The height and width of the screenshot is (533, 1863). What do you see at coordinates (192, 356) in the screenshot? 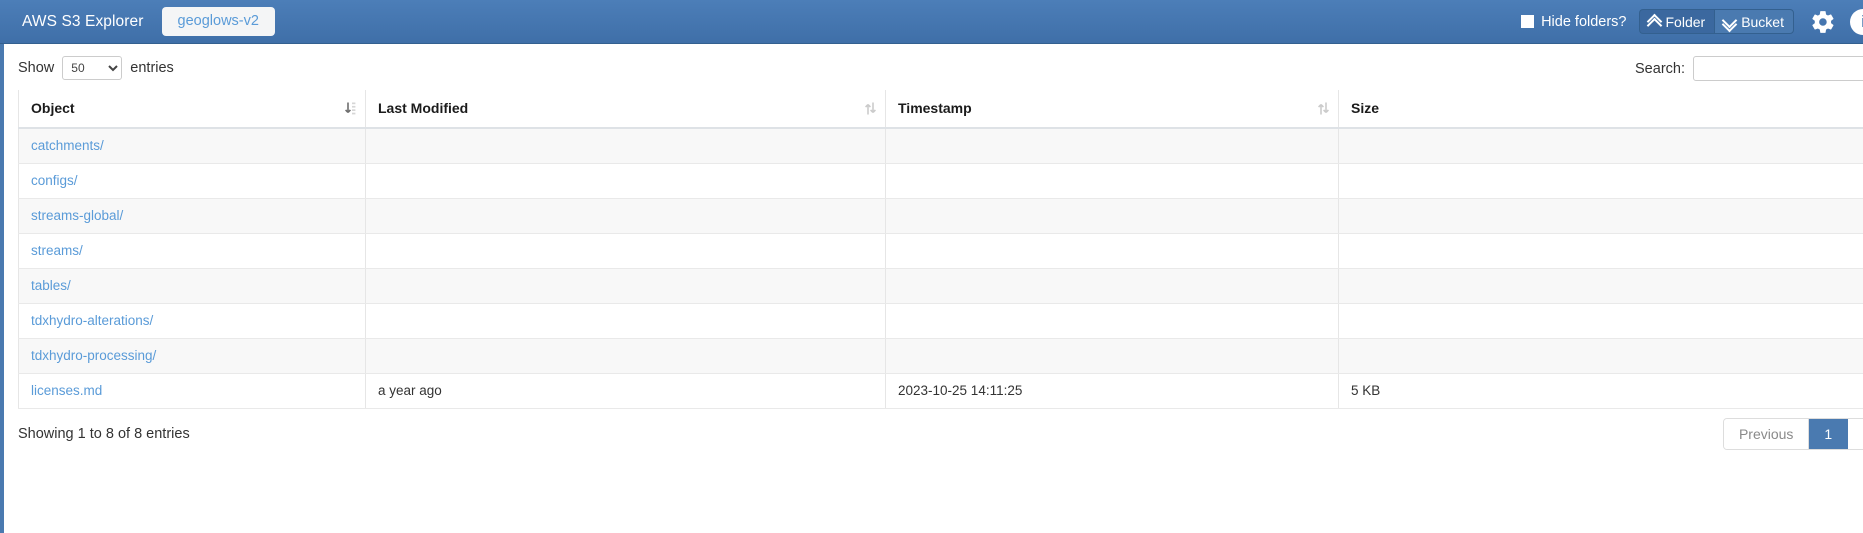
I see `cell-object: tdxhydro-processing/` at bounding box center [192, 356].